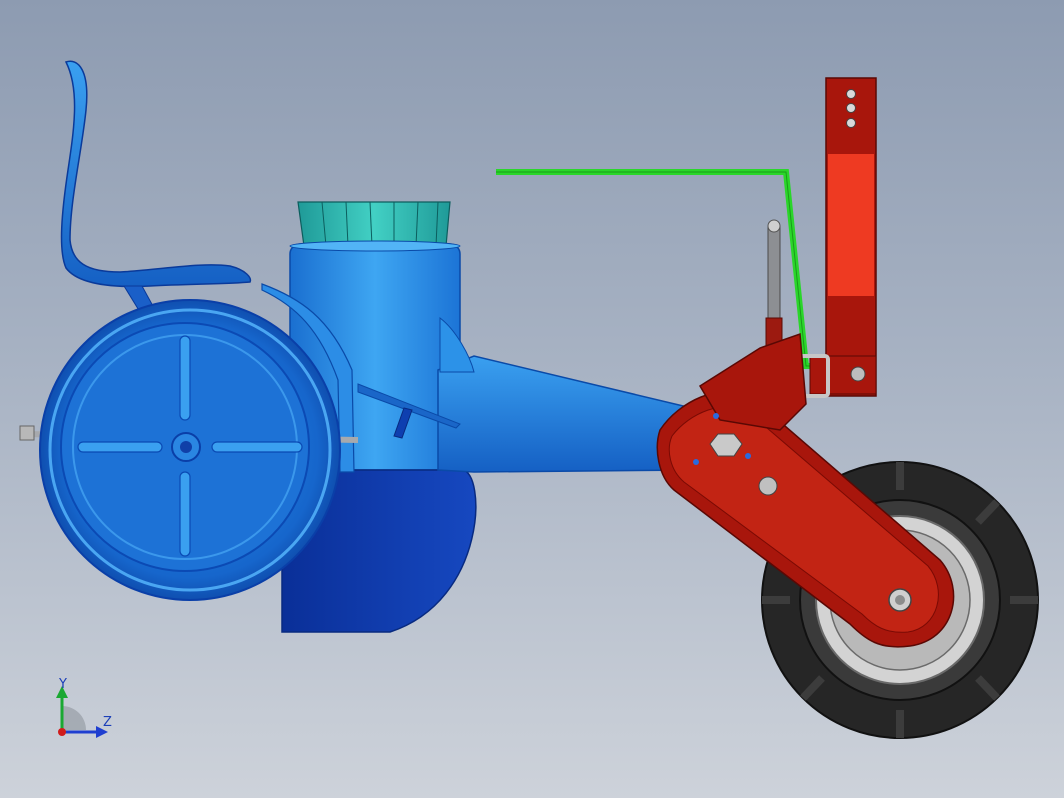  Describe the element at coordinates (774, 289) in the screenshot. I see `shock-rod` at that location.